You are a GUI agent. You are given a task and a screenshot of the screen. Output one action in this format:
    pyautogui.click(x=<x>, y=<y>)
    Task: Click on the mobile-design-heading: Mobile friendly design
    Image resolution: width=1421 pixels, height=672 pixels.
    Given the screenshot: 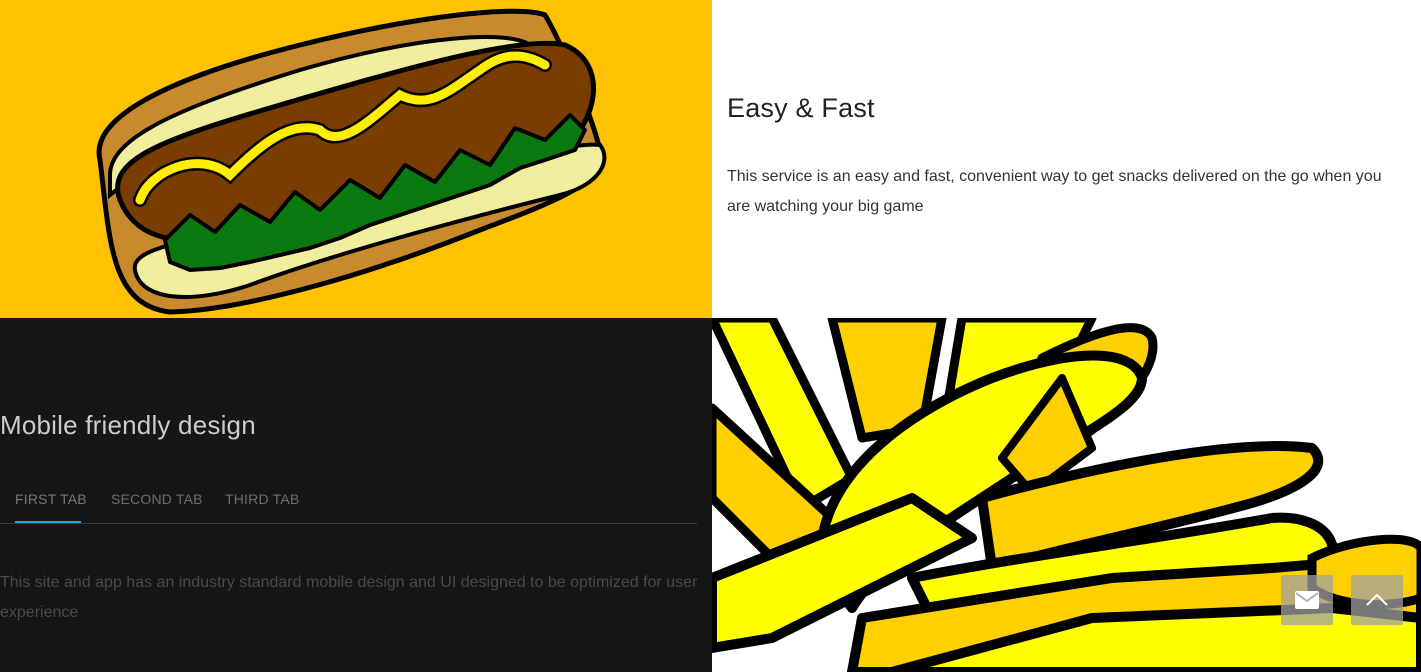 What is the action you would take?
    pyautogui.click(x=128, y=425)
    